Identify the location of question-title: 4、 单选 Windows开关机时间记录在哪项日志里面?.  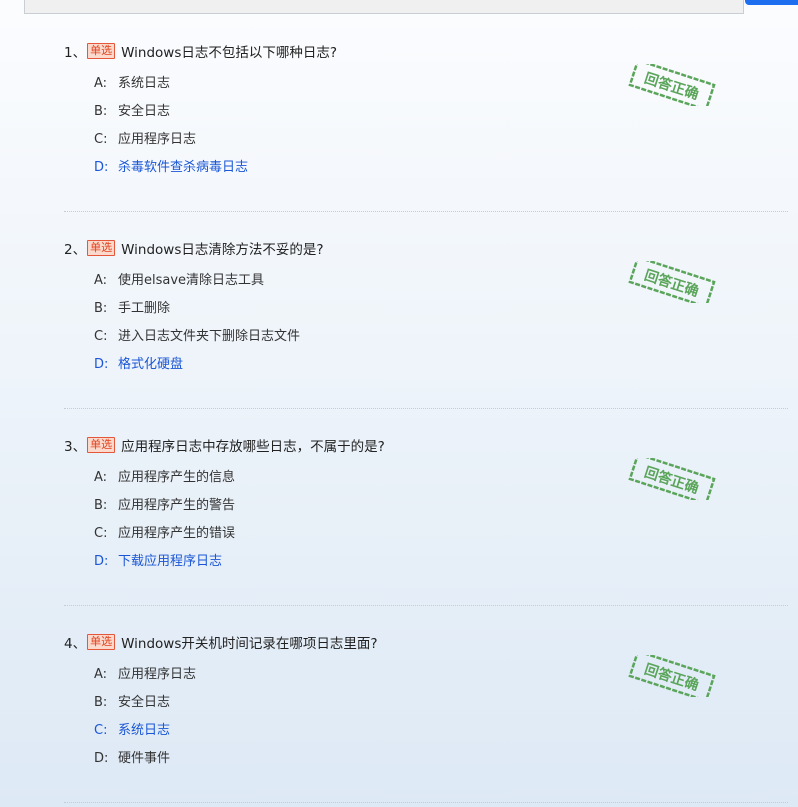
(426, 642).